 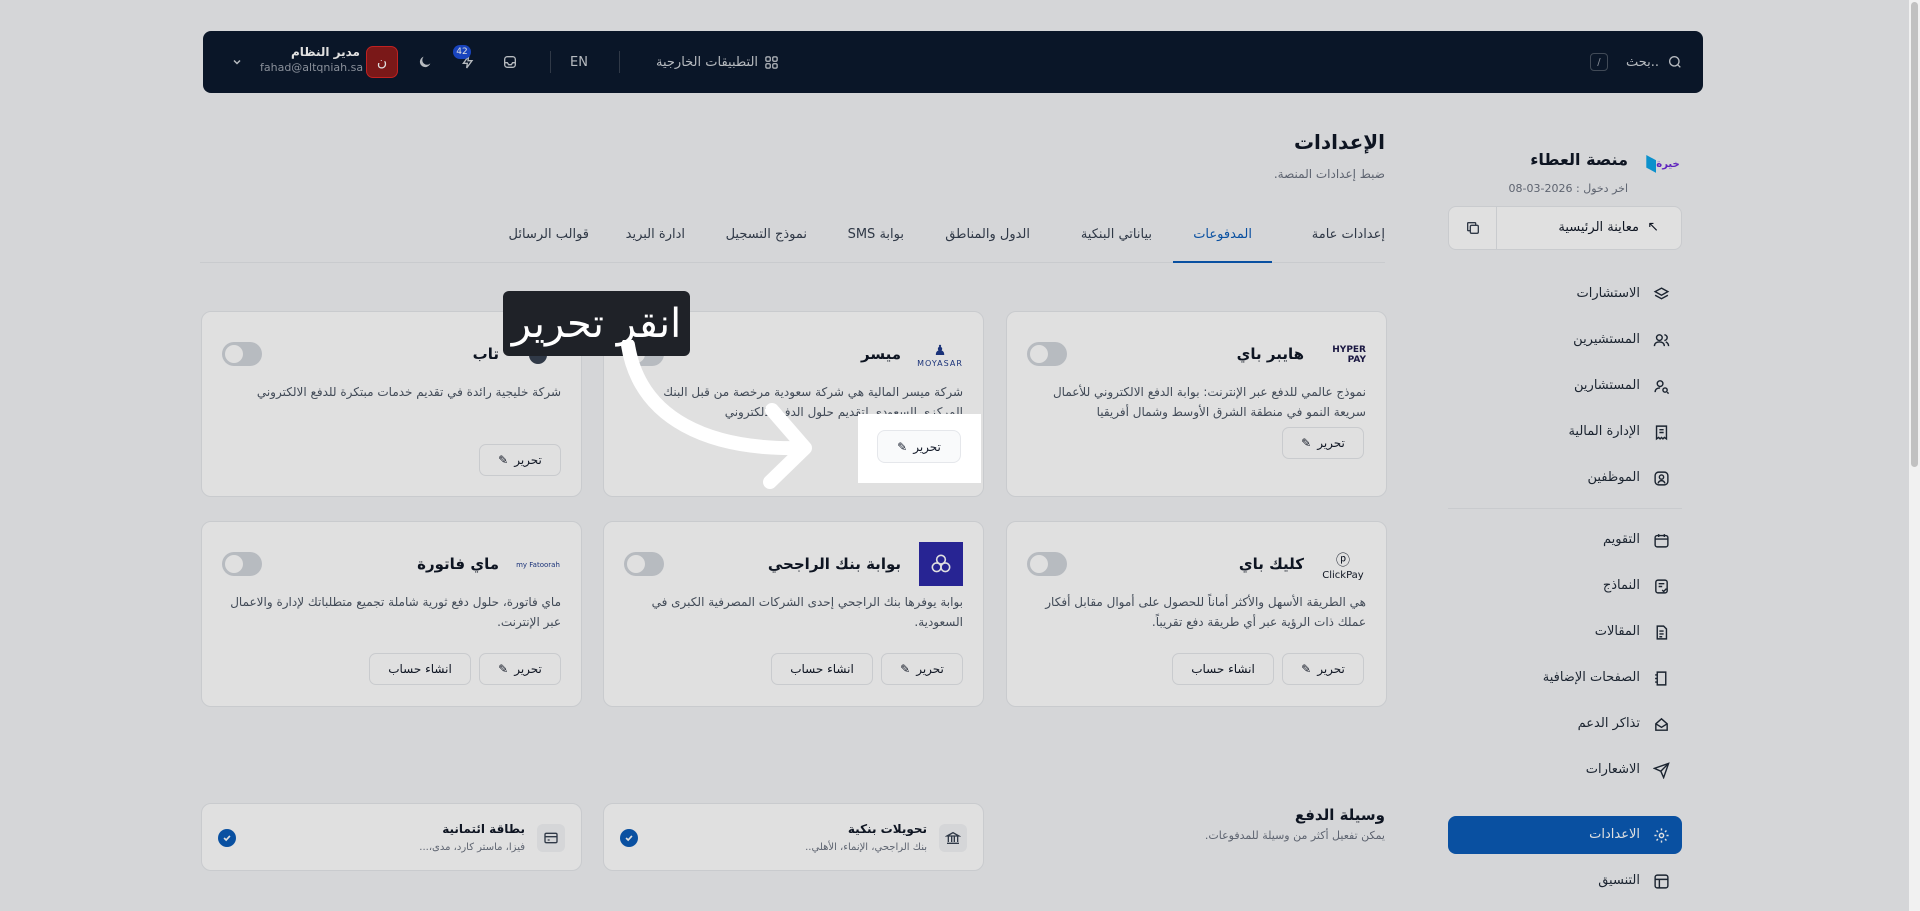 I want to click on card-name: ميسر, so click(x=880, y=354).